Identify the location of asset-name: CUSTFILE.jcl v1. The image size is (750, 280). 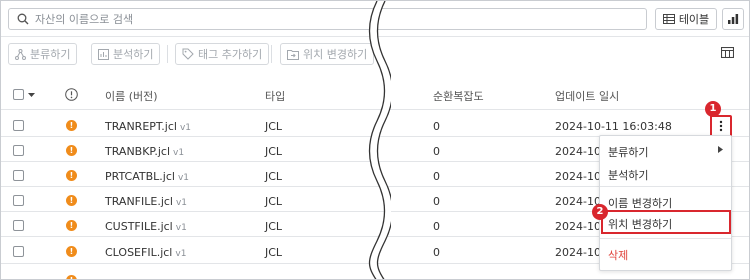
(146, 226).